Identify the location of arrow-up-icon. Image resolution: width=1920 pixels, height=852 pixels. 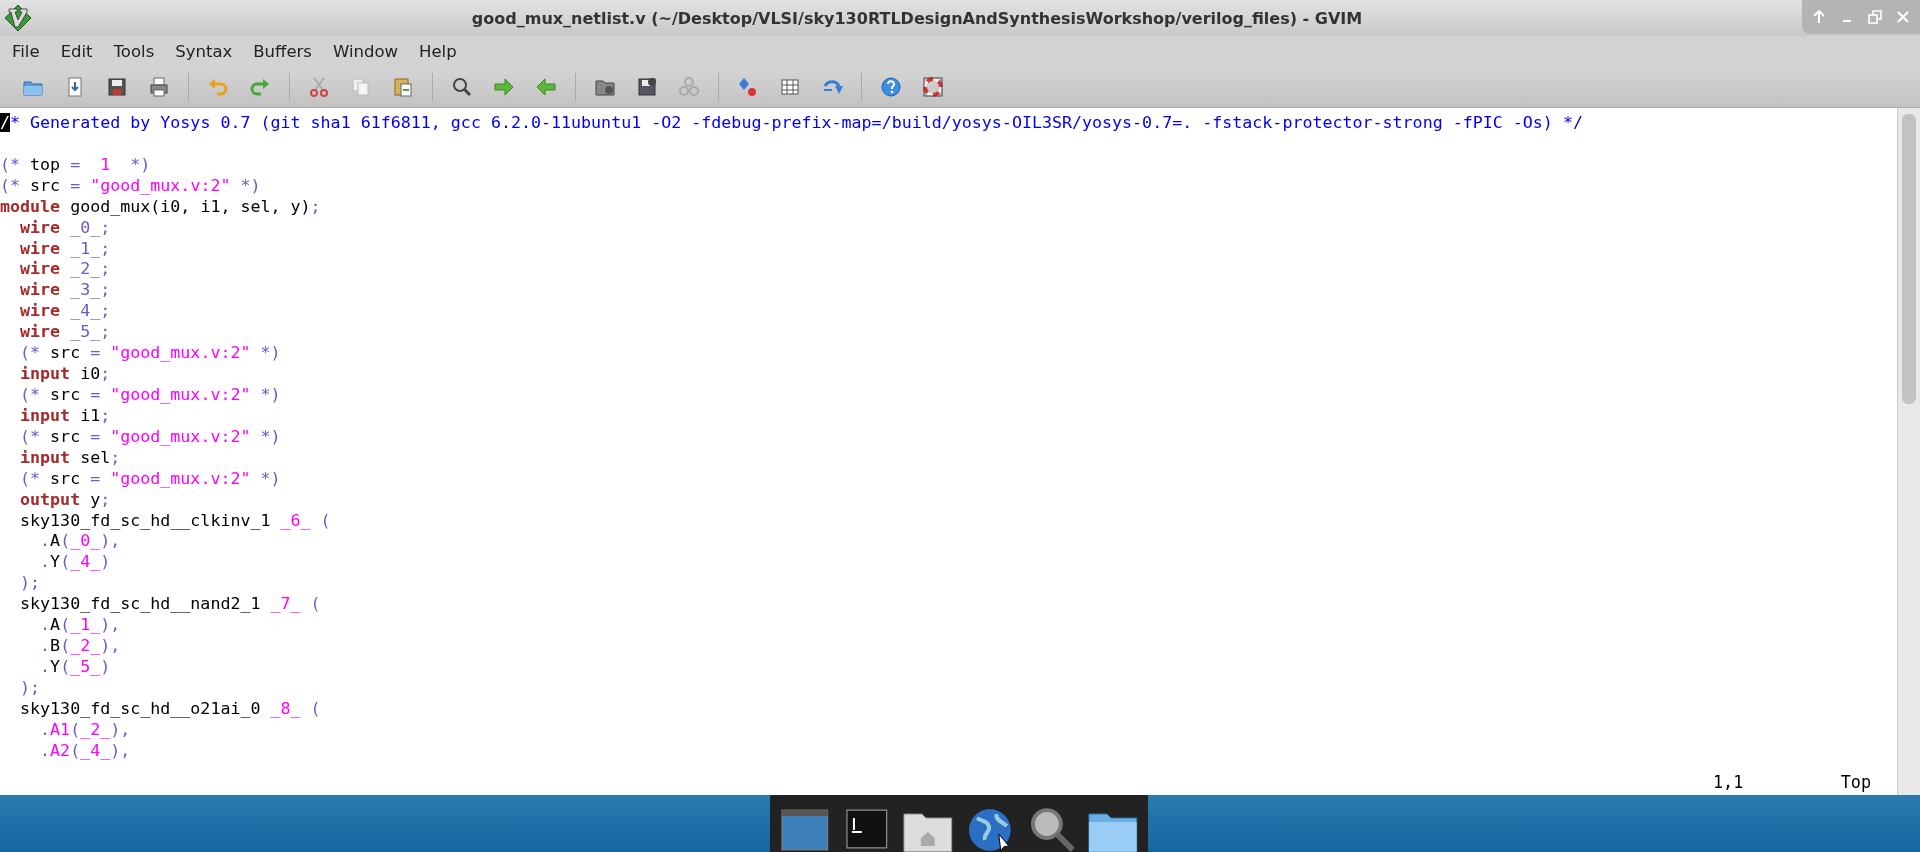
(1819, 17).